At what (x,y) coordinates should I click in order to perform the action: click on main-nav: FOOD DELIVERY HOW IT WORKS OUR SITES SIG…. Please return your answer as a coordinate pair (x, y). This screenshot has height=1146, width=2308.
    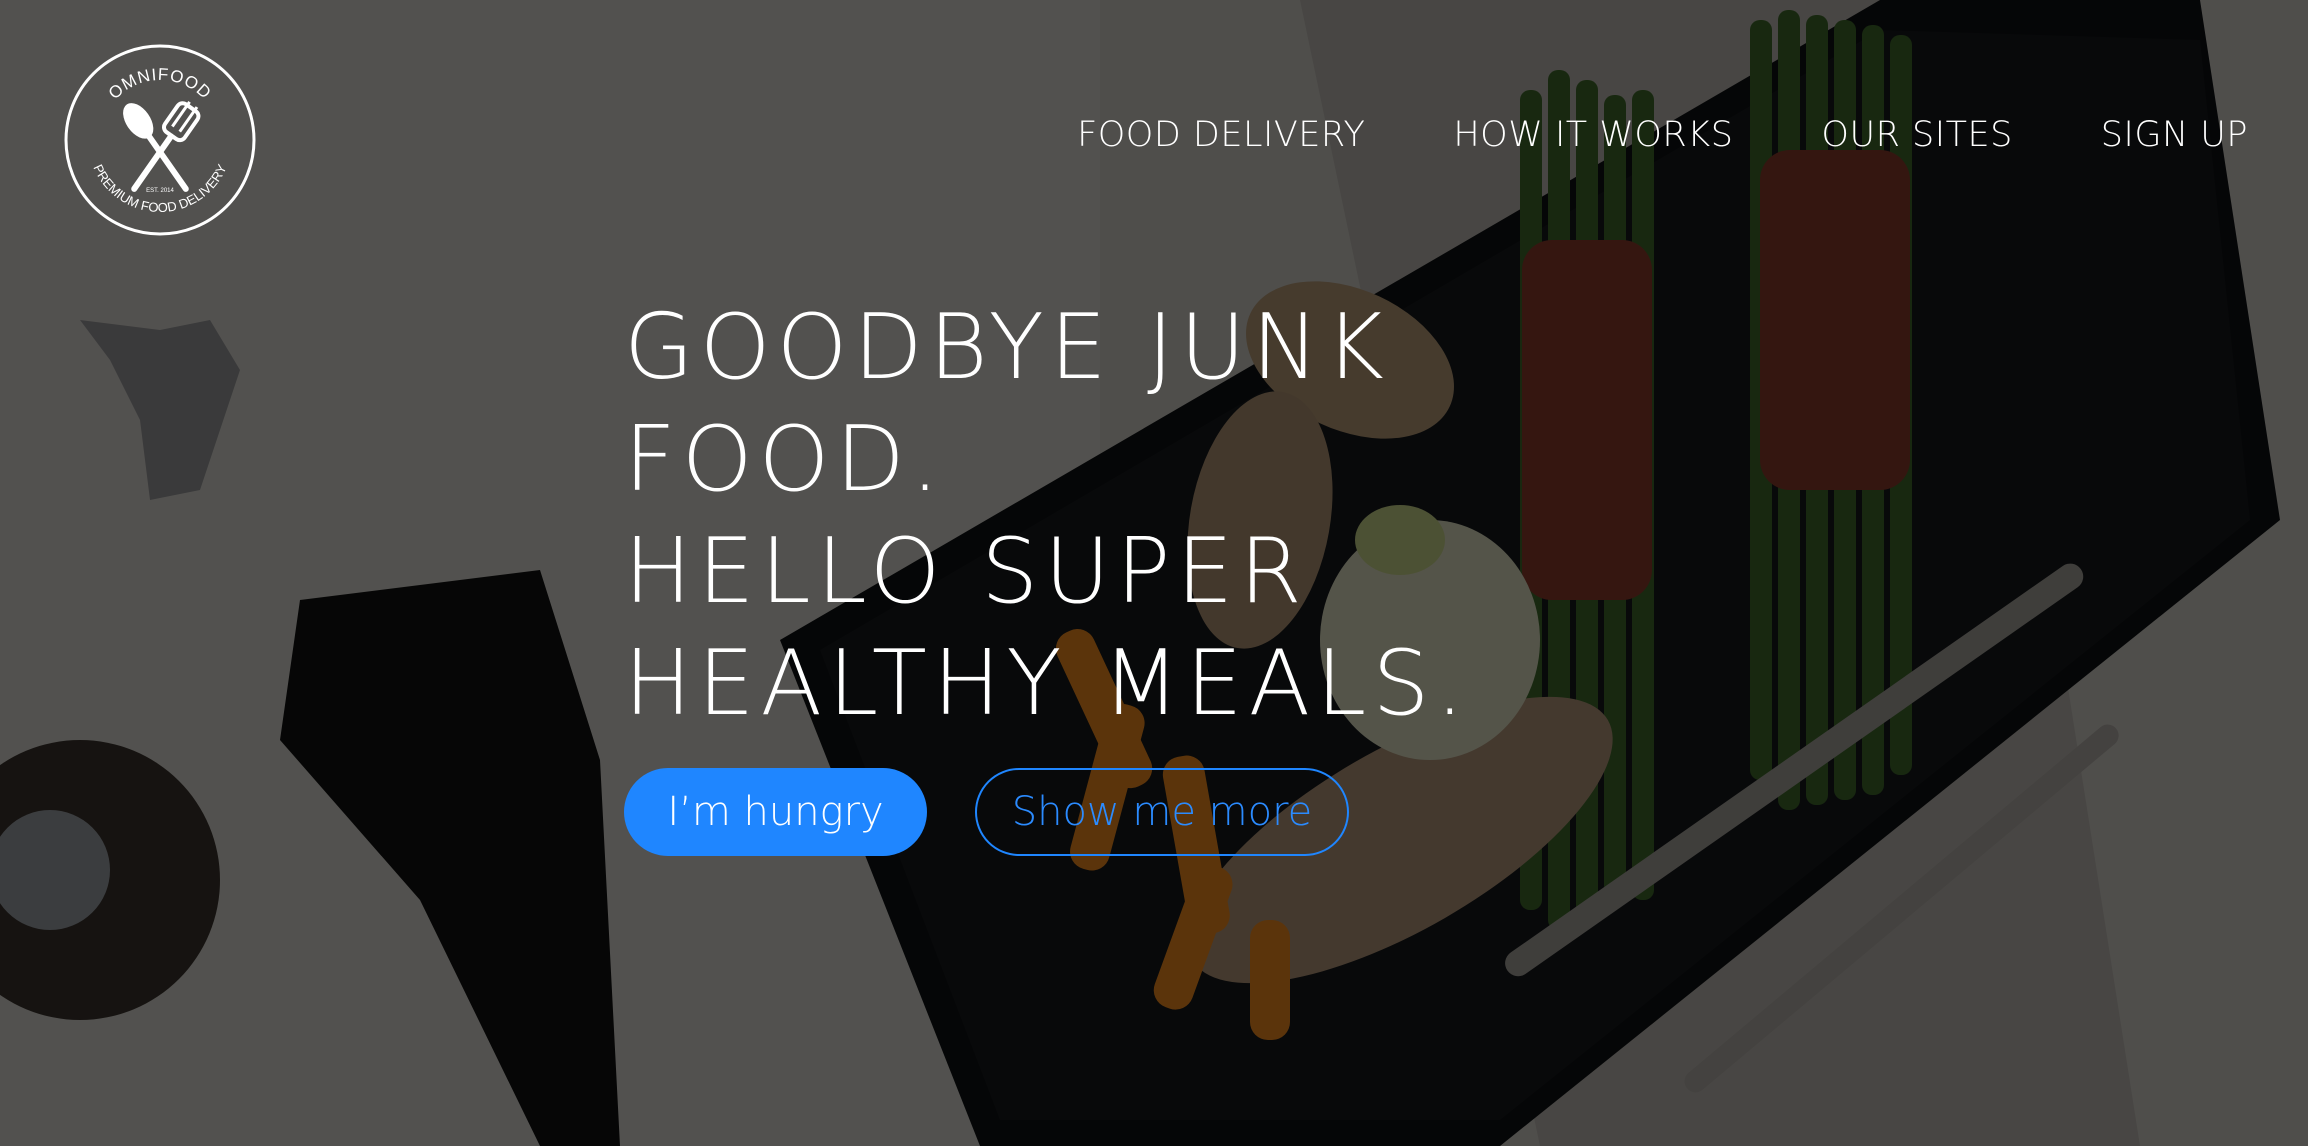
    Looking at the image, I should click on (1662, 135).